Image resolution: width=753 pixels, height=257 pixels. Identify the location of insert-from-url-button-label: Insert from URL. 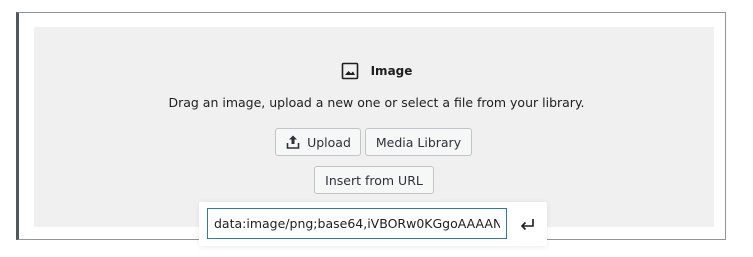
(374, 180).